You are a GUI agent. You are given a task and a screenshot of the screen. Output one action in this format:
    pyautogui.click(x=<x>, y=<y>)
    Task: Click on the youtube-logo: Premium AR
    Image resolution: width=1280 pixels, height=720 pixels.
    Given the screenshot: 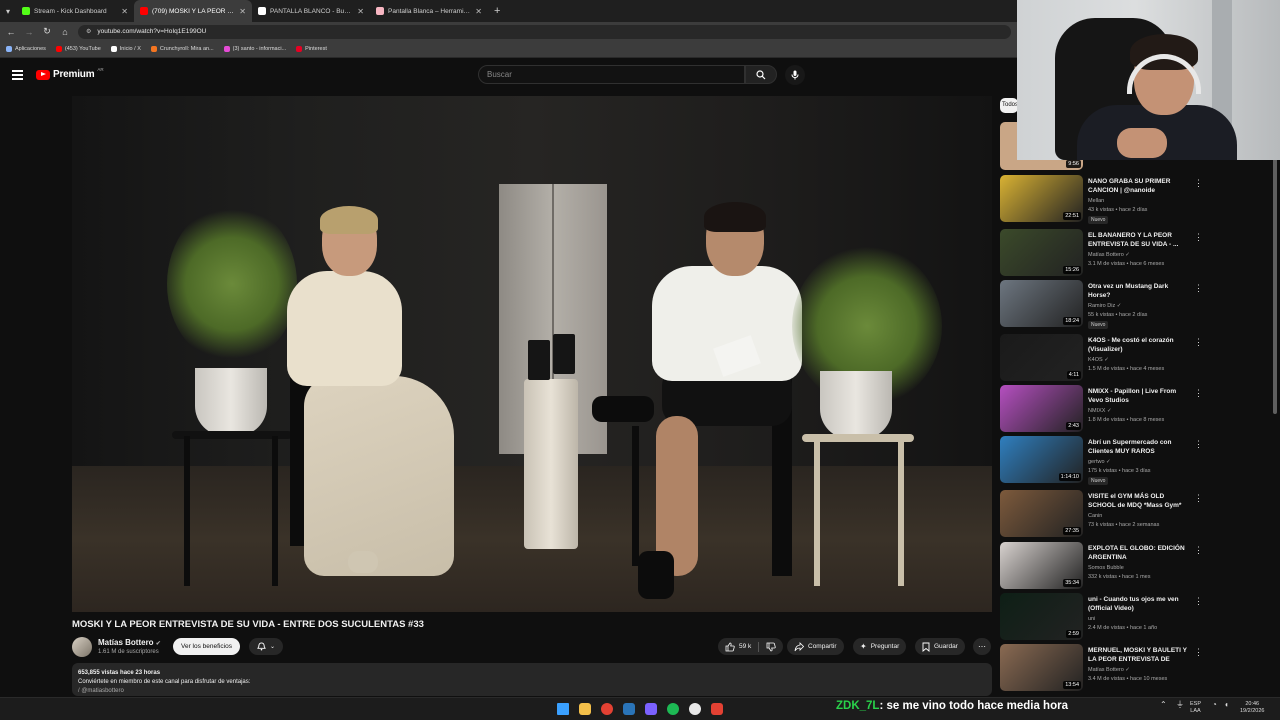 What is the action you would take?
    pyautogui.click(x=70, y=73)
    